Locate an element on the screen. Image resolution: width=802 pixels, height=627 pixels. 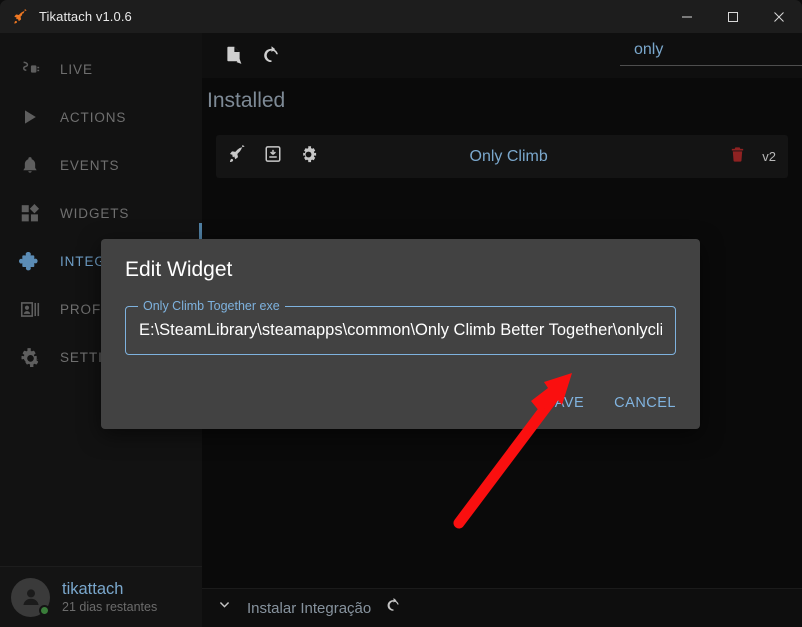
widget-row: Only Climb v2 is located at coordinates (502, 156).